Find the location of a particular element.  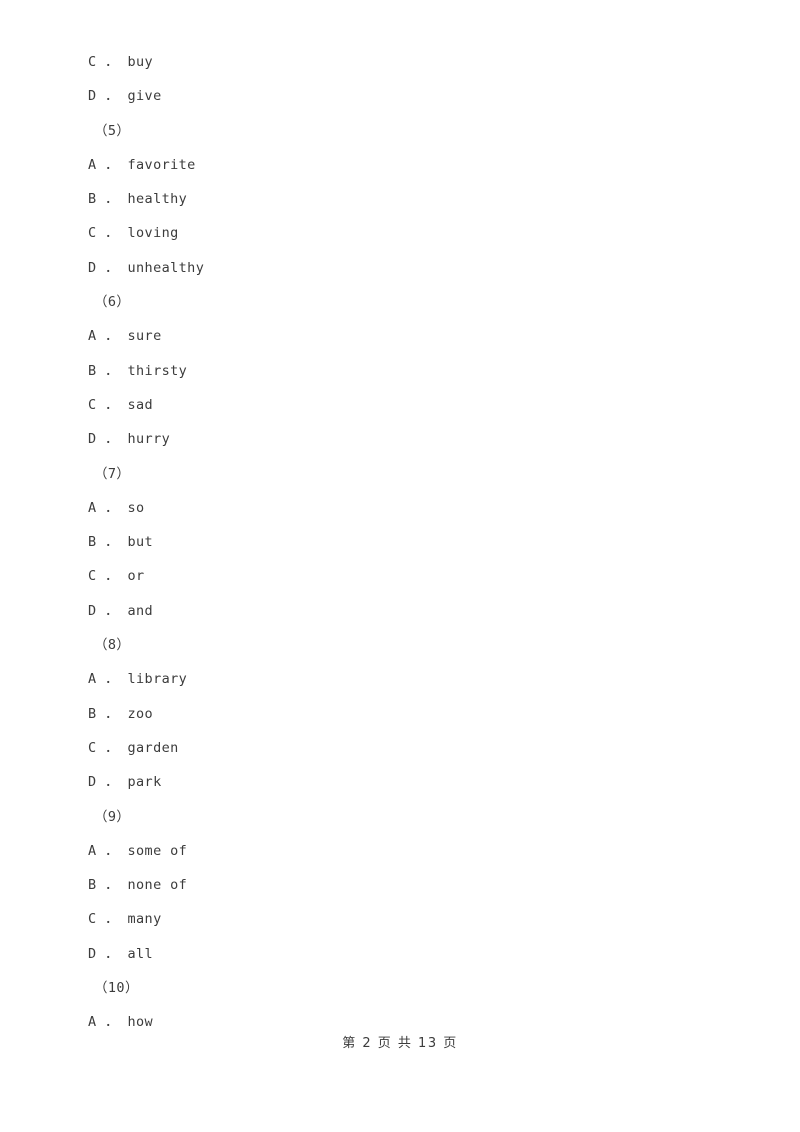

answer-option: D ． park is located at coordinates (125, 782).